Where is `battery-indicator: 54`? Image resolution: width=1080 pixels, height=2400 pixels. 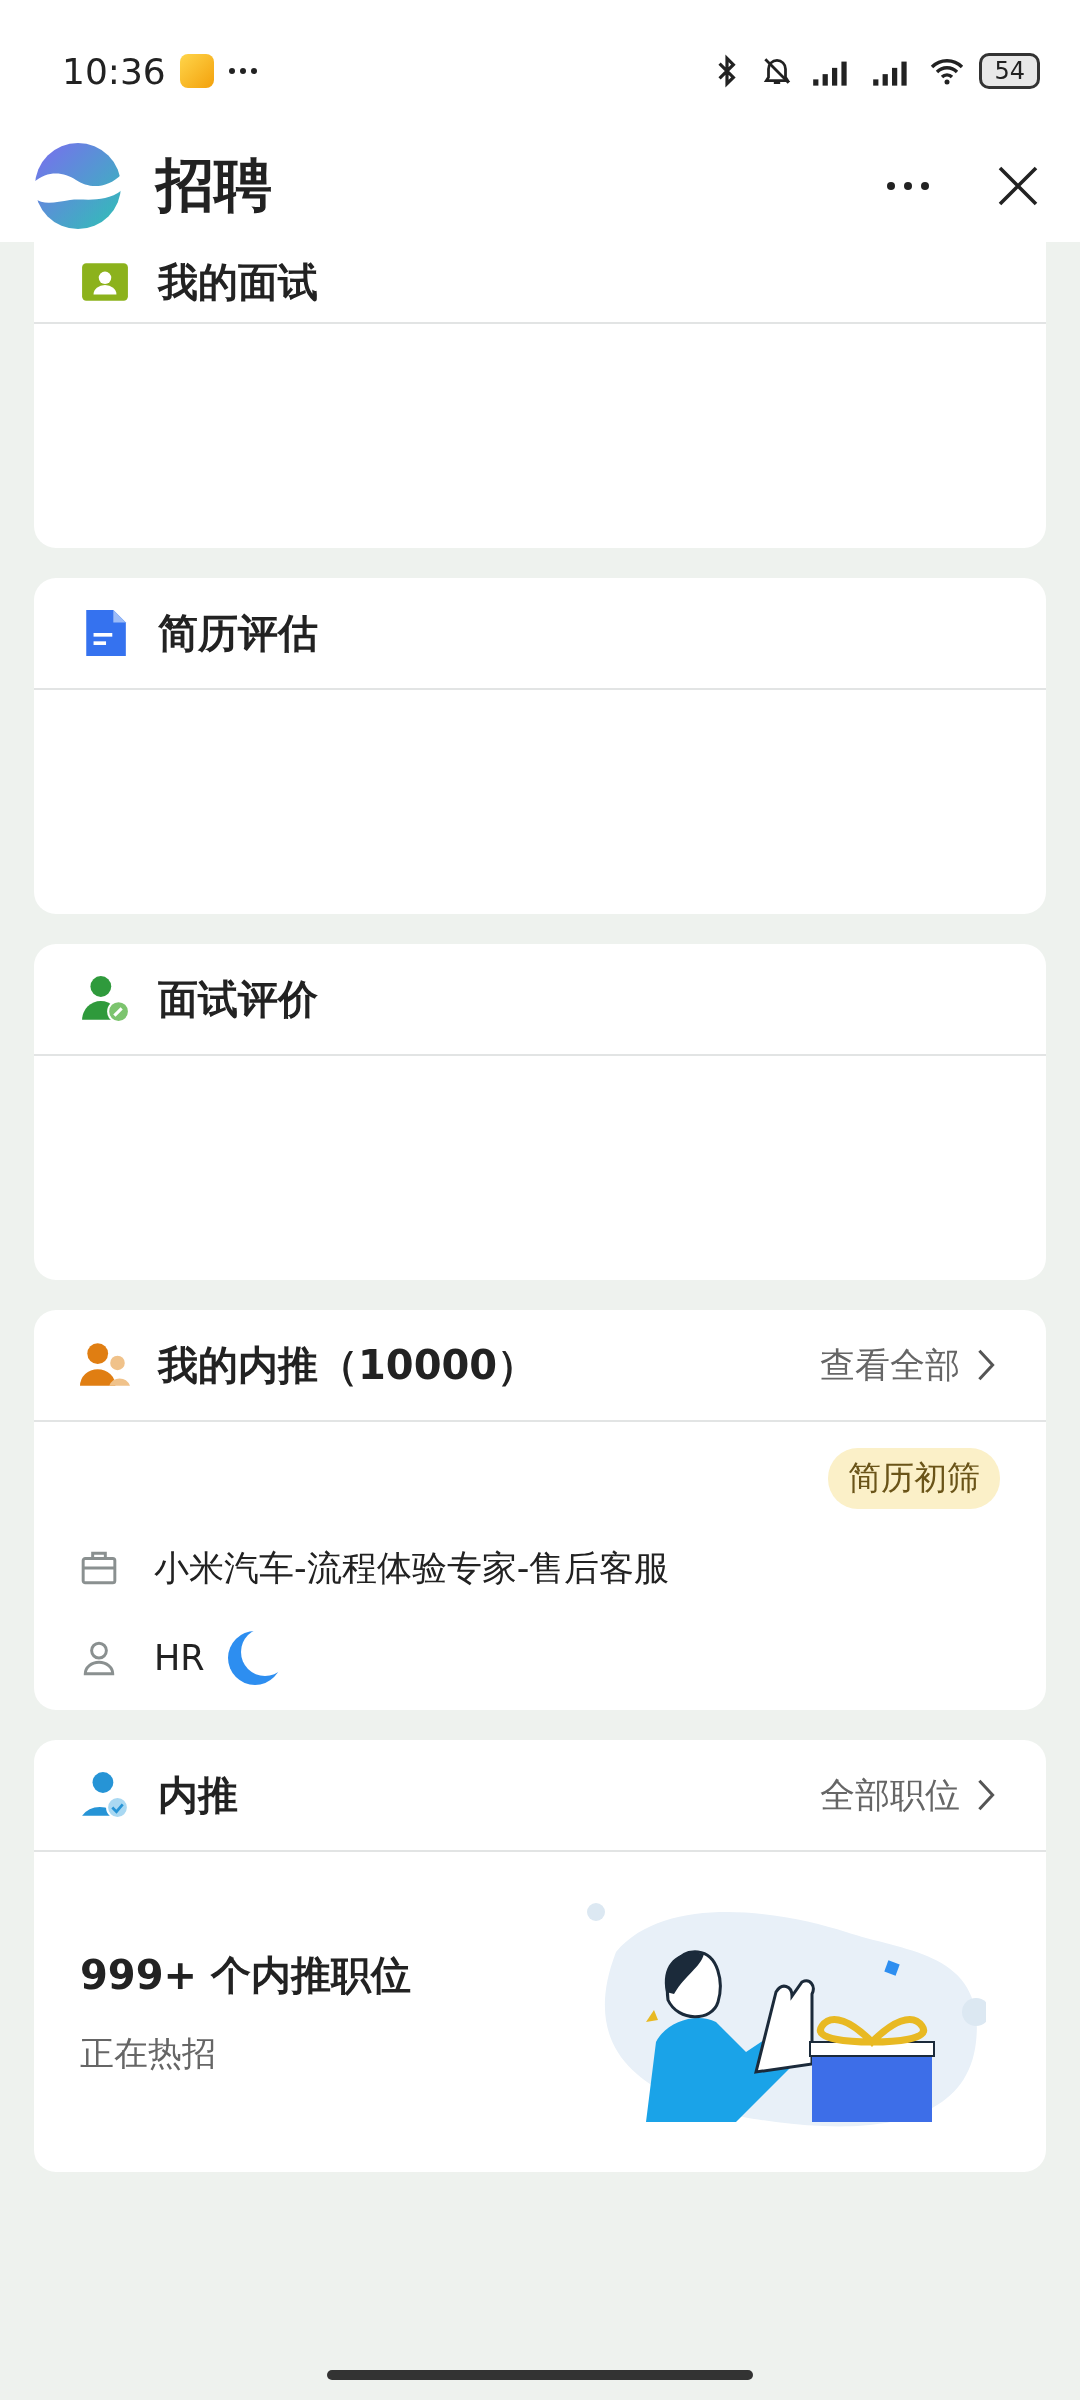 battery-indicator: 54 is located at coordinates (1009, 71).